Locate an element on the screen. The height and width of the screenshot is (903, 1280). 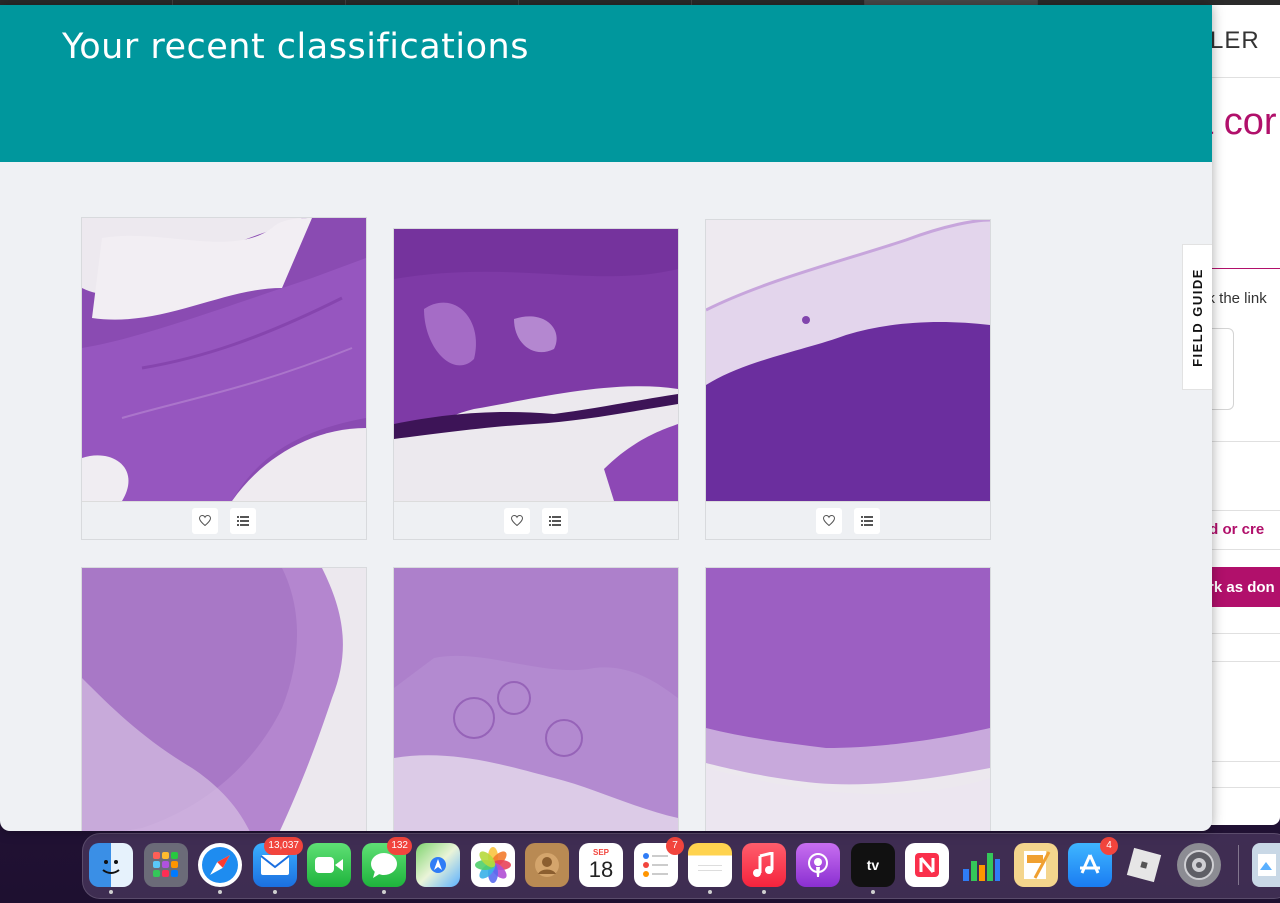
field-guide-tab: FIELD GUIDE is located at coordinates (1197, 317).